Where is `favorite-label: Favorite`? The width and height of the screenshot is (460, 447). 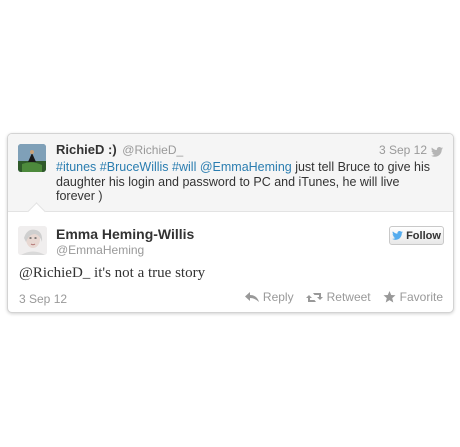
favorite-label: Favorite is located at coordinates (421, 297).